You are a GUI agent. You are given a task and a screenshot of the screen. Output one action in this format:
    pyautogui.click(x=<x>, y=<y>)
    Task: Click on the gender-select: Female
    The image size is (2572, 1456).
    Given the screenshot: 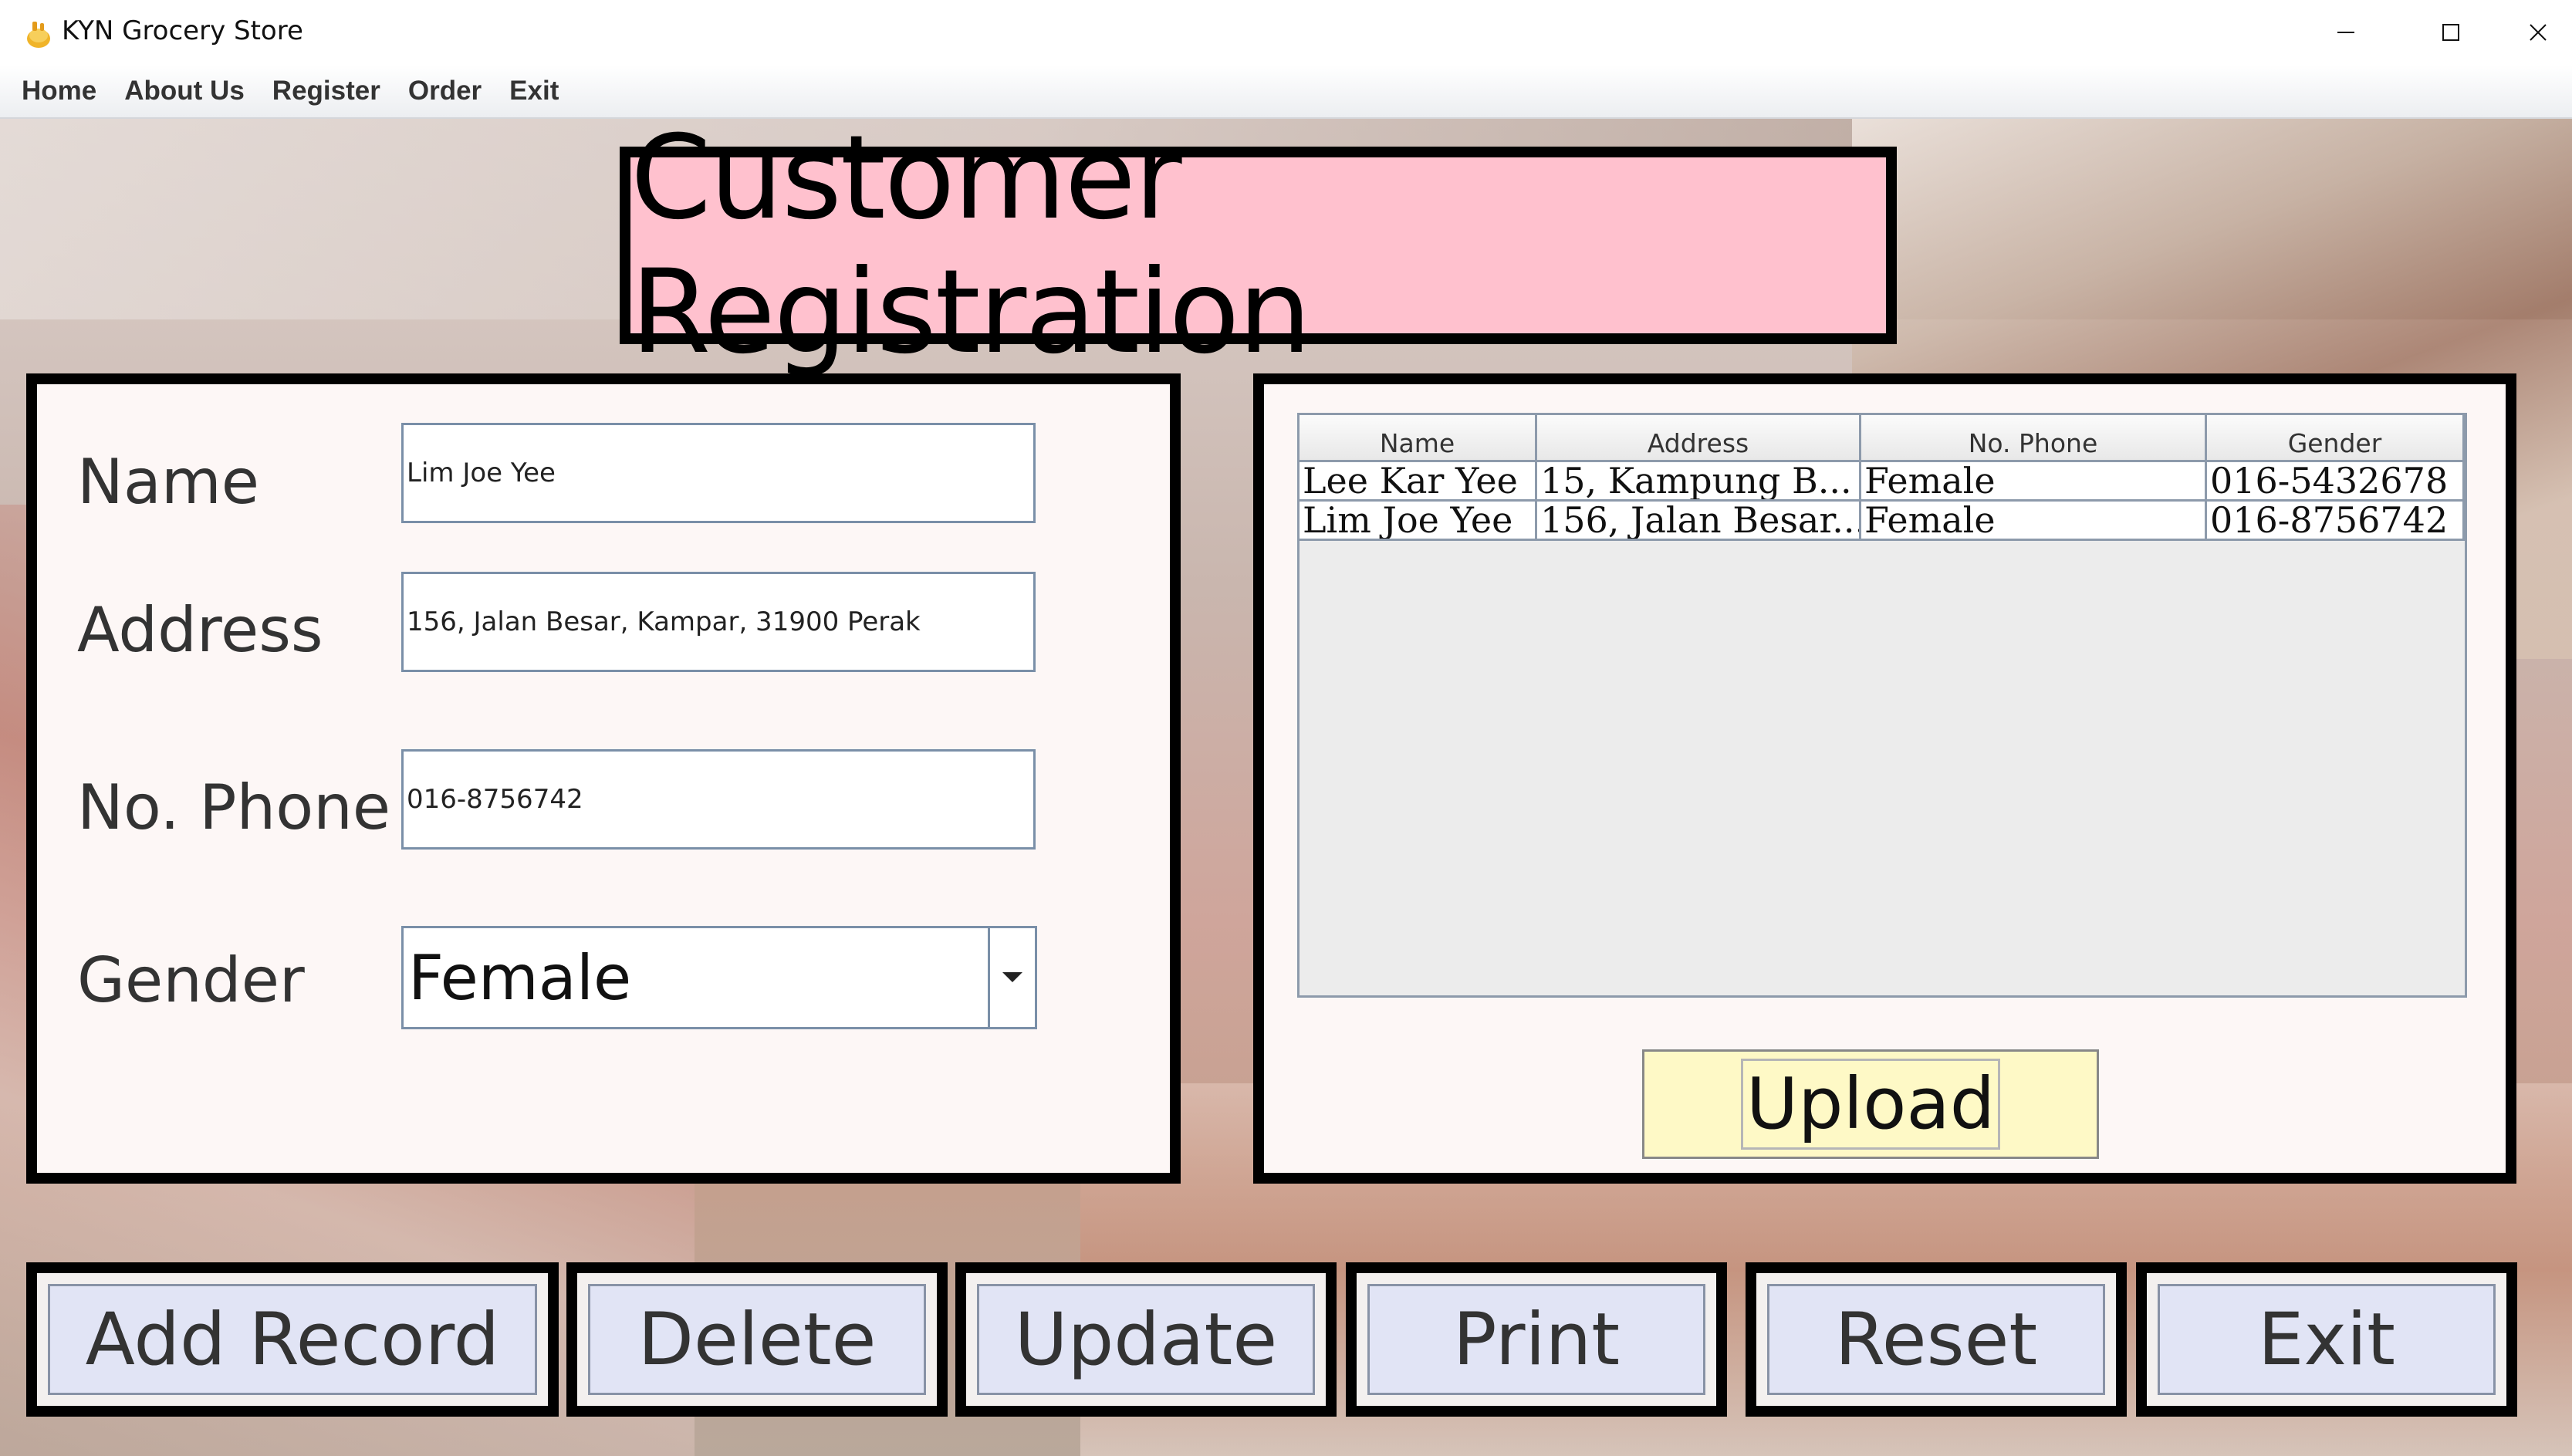 What is the action you would take?
    pyautogui.click(x=719, y=977)
    